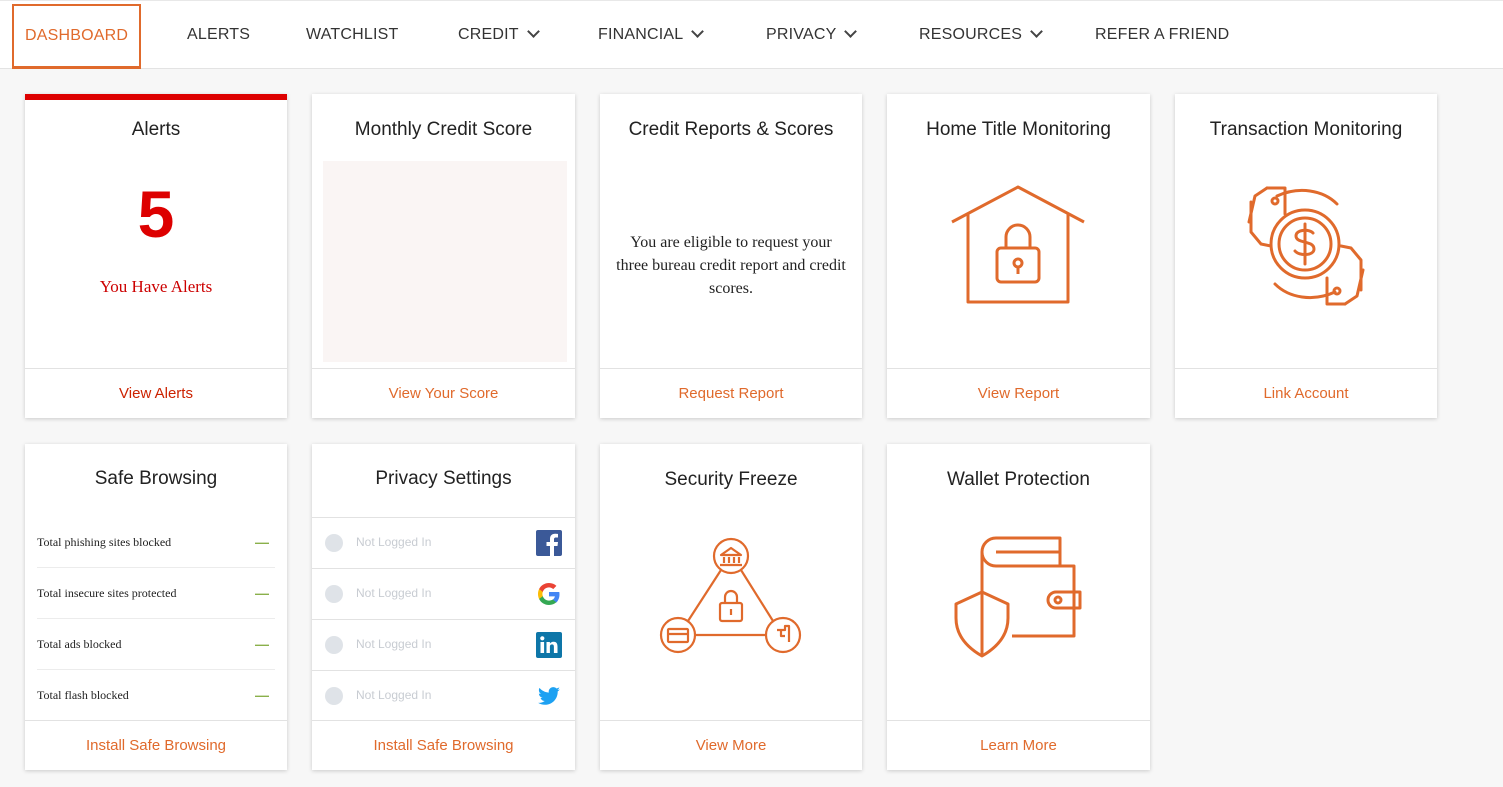  I want to click on view-your-score-link: View Your Score, so click(443, 393).